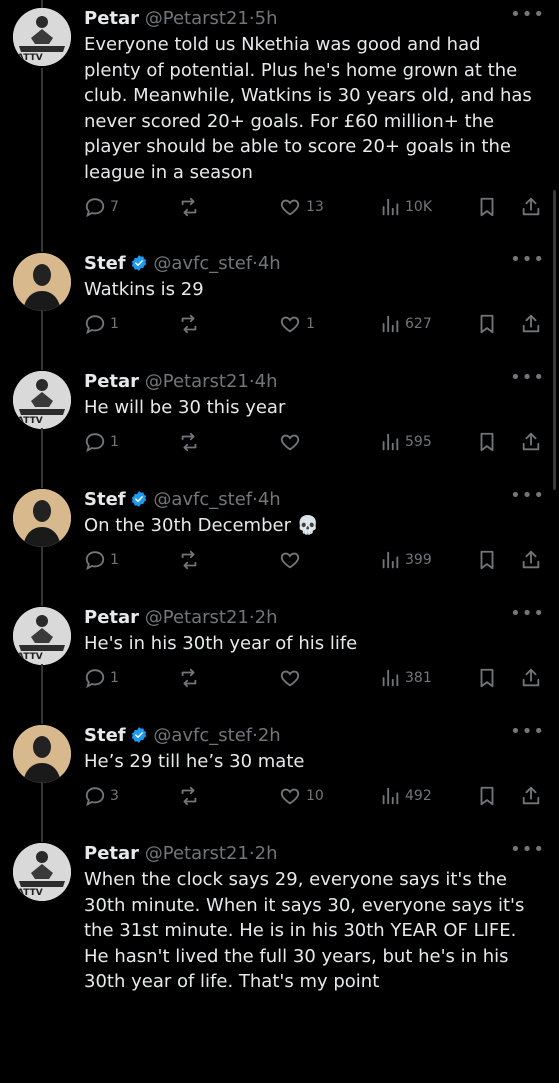 The width and height of the screenshot is (559, 1083). I want to click on tweet-header: Petar @Petarst21·4h, so click(181, 382).